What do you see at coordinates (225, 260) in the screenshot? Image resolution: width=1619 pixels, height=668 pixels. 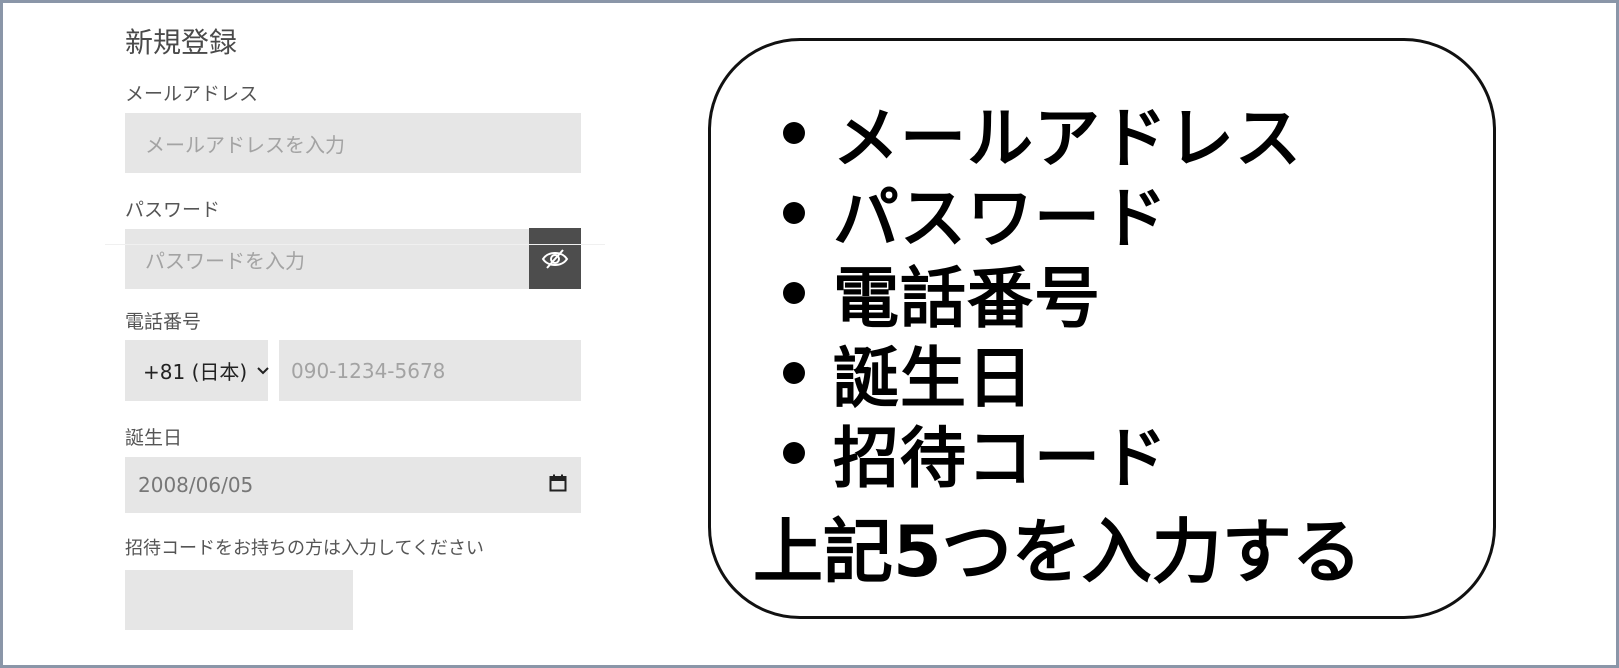 I see `password-placeholder: パスワードを入力` at bounding box center [225, 260].